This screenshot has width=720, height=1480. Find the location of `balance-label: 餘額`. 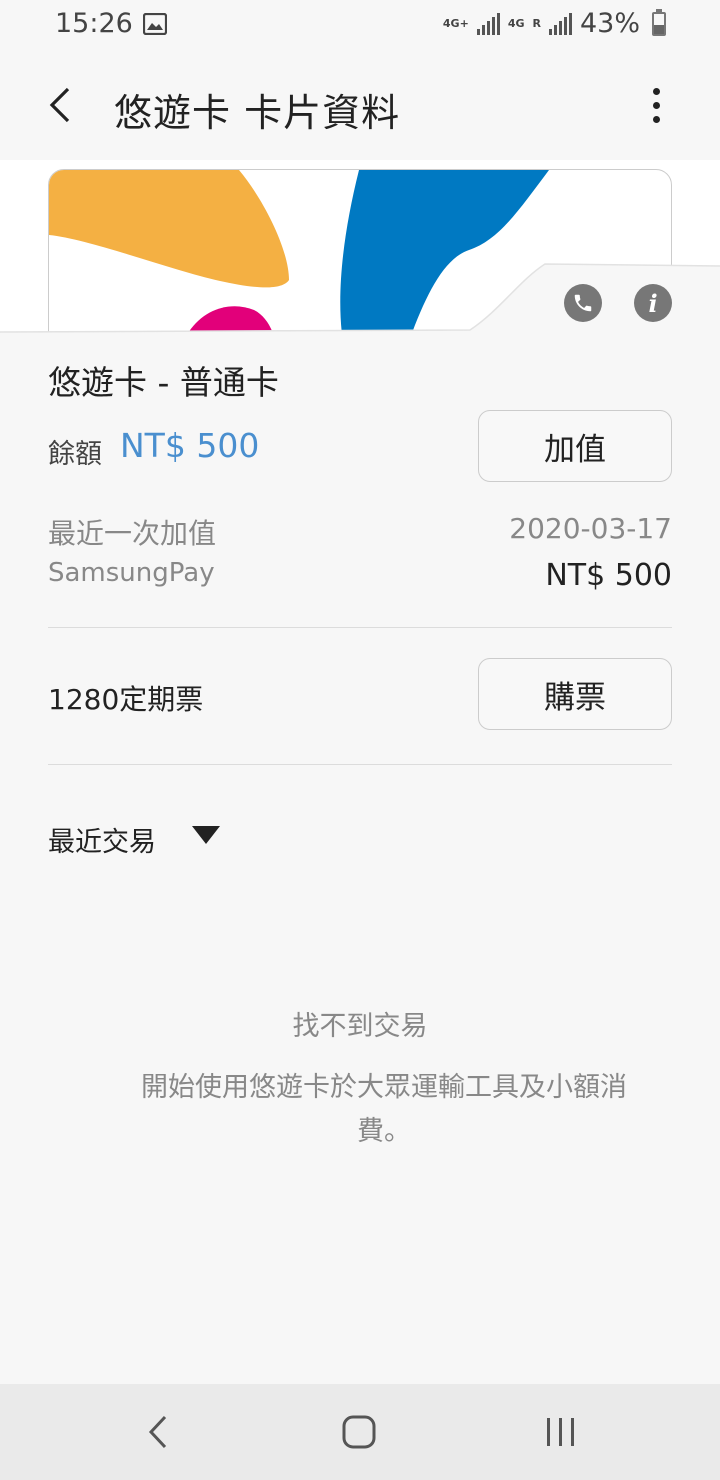

balance-label: 餘額 is located at coordinates (75, 454).